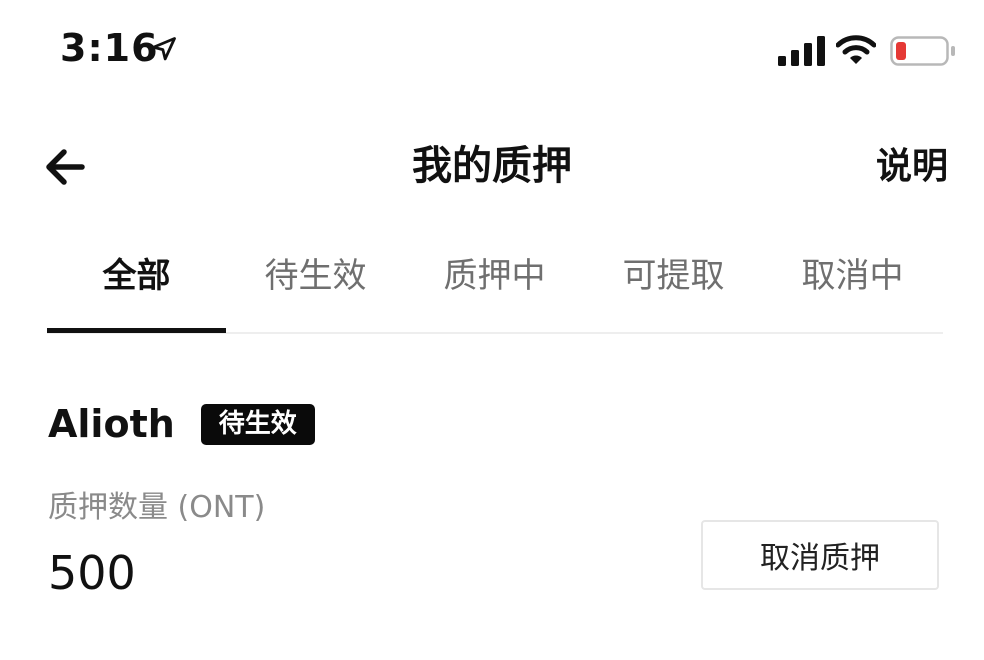 The height and width of the screenshot is (660, 984). What do you see at coordinates (92, 573) in the screenshot?
I see `stake-amount-value: 500` at bounding box center [92, 573].